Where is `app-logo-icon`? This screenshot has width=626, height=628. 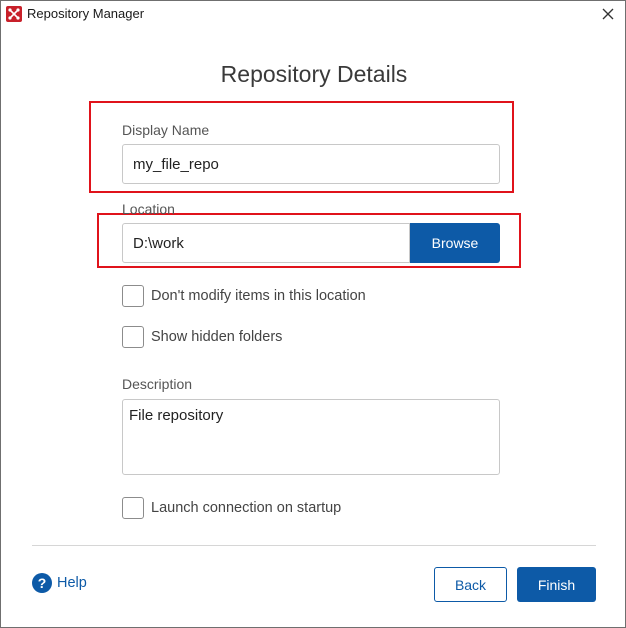
app-logo-icon is located at coordinates (14, 14).